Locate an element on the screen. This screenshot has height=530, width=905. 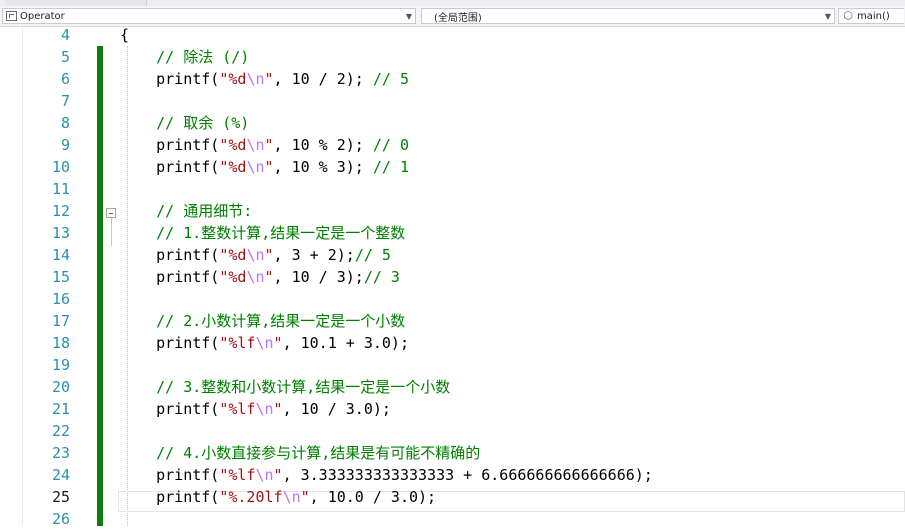
code-text: printf("%d\n", 3 + 2);// 5 is located at coordinates (255, 255).